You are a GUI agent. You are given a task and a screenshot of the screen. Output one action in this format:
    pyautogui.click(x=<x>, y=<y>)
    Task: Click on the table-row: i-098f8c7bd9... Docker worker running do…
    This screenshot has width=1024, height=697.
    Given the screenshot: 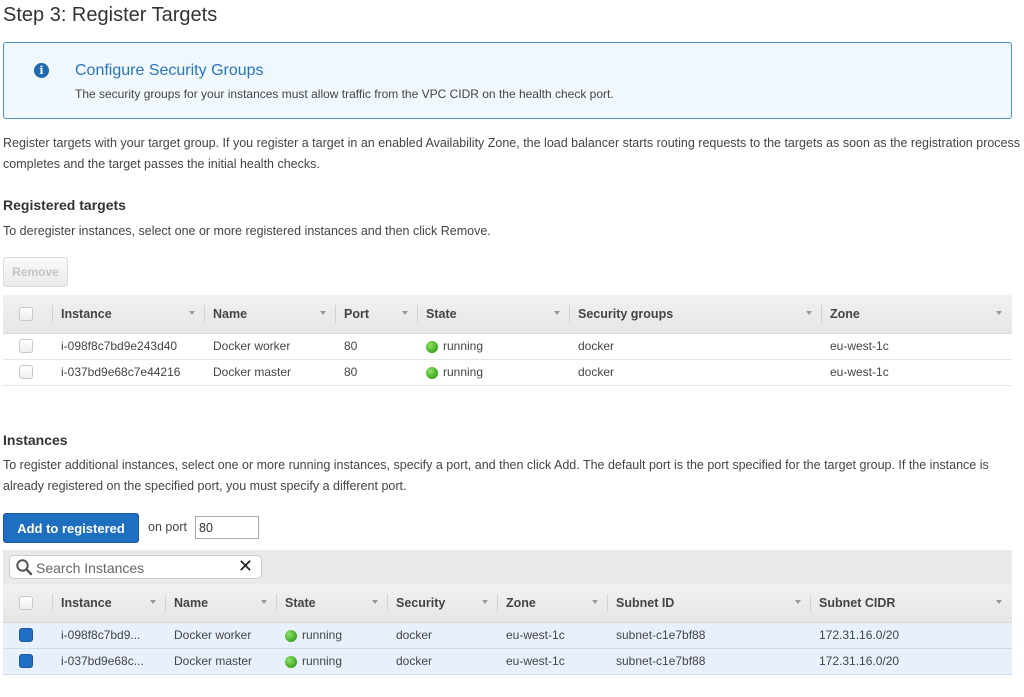 What is the action you would take?
    pyautogui.click(x=507, y=635)
    